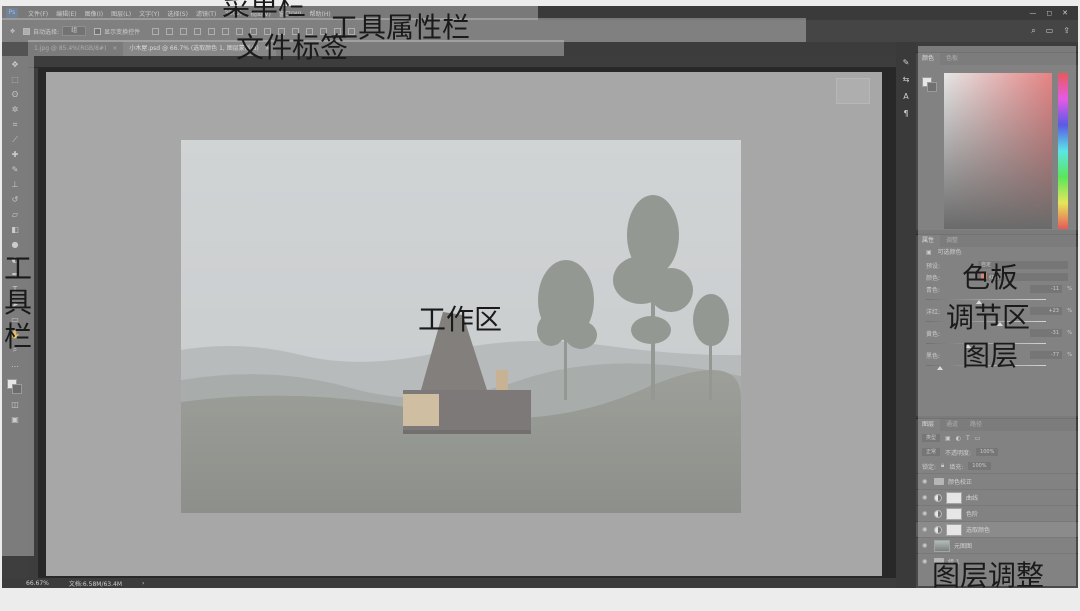 The image size is (1080, 611). Describe the element at coordinates (17, 336) in the screenshot. I see `annotation-toolbar-char: 栏` at that location.